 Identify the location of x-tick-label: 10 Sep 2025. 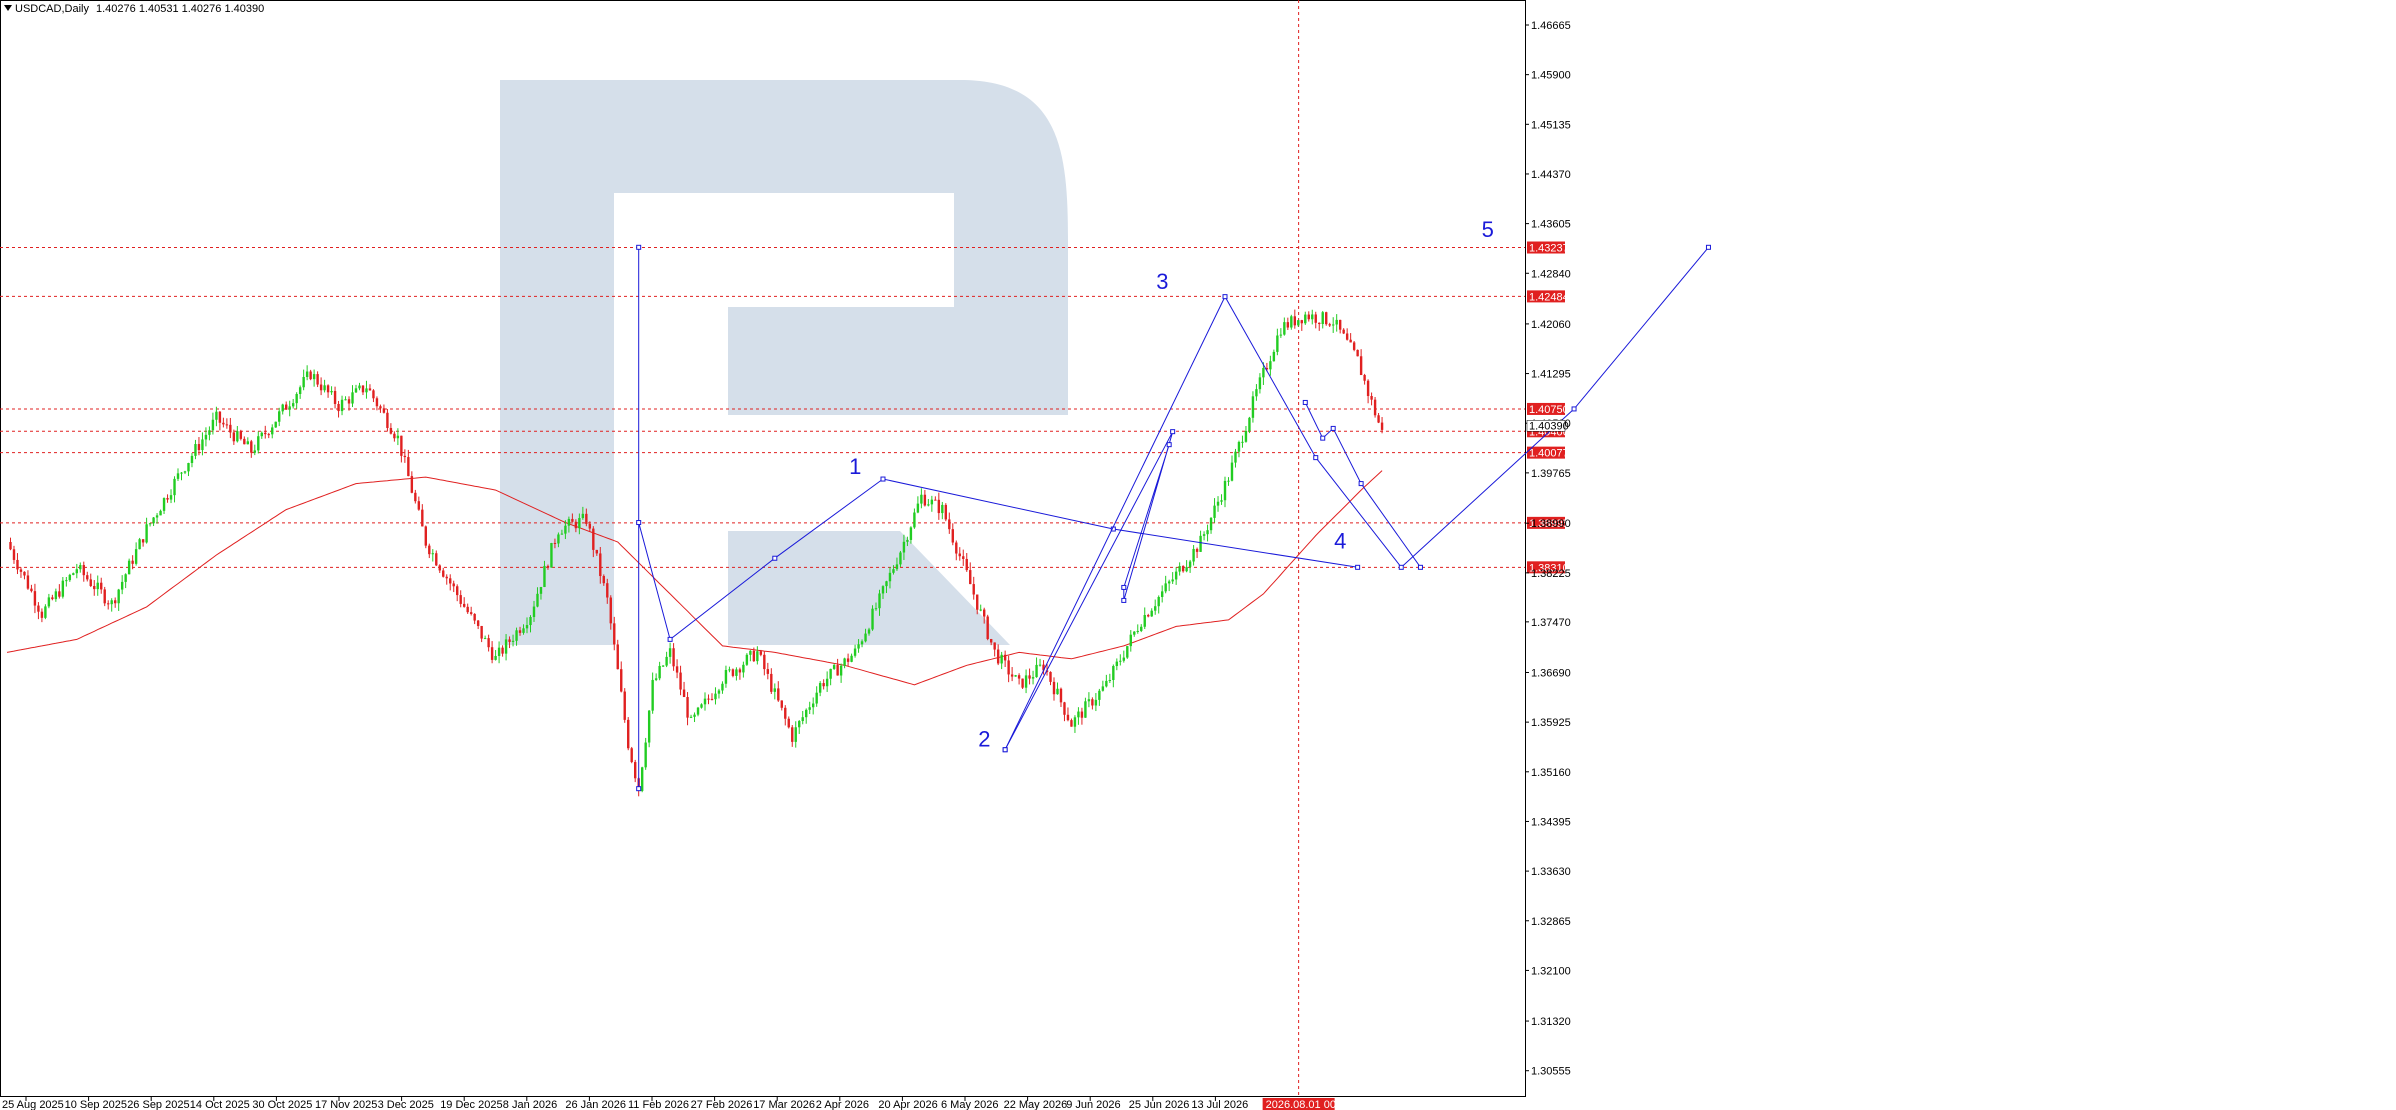
(96, 1104).